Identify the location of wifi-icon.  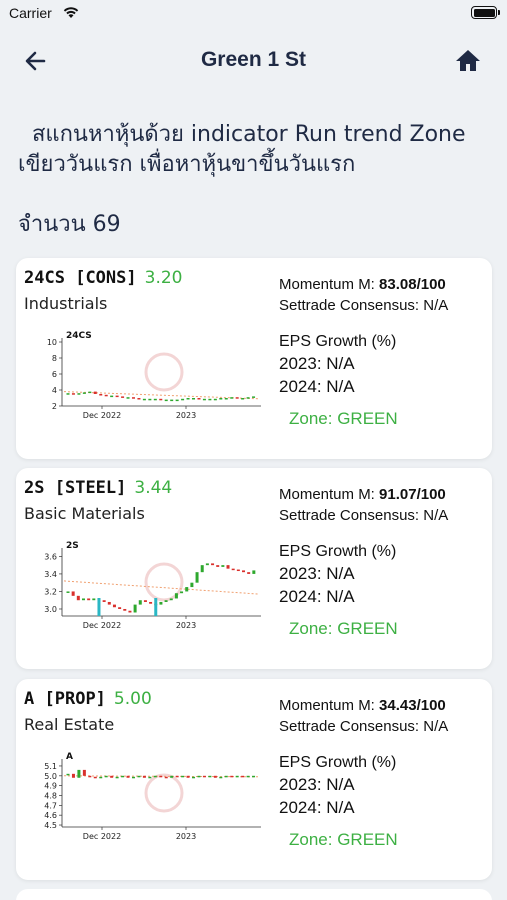
(71, 12).